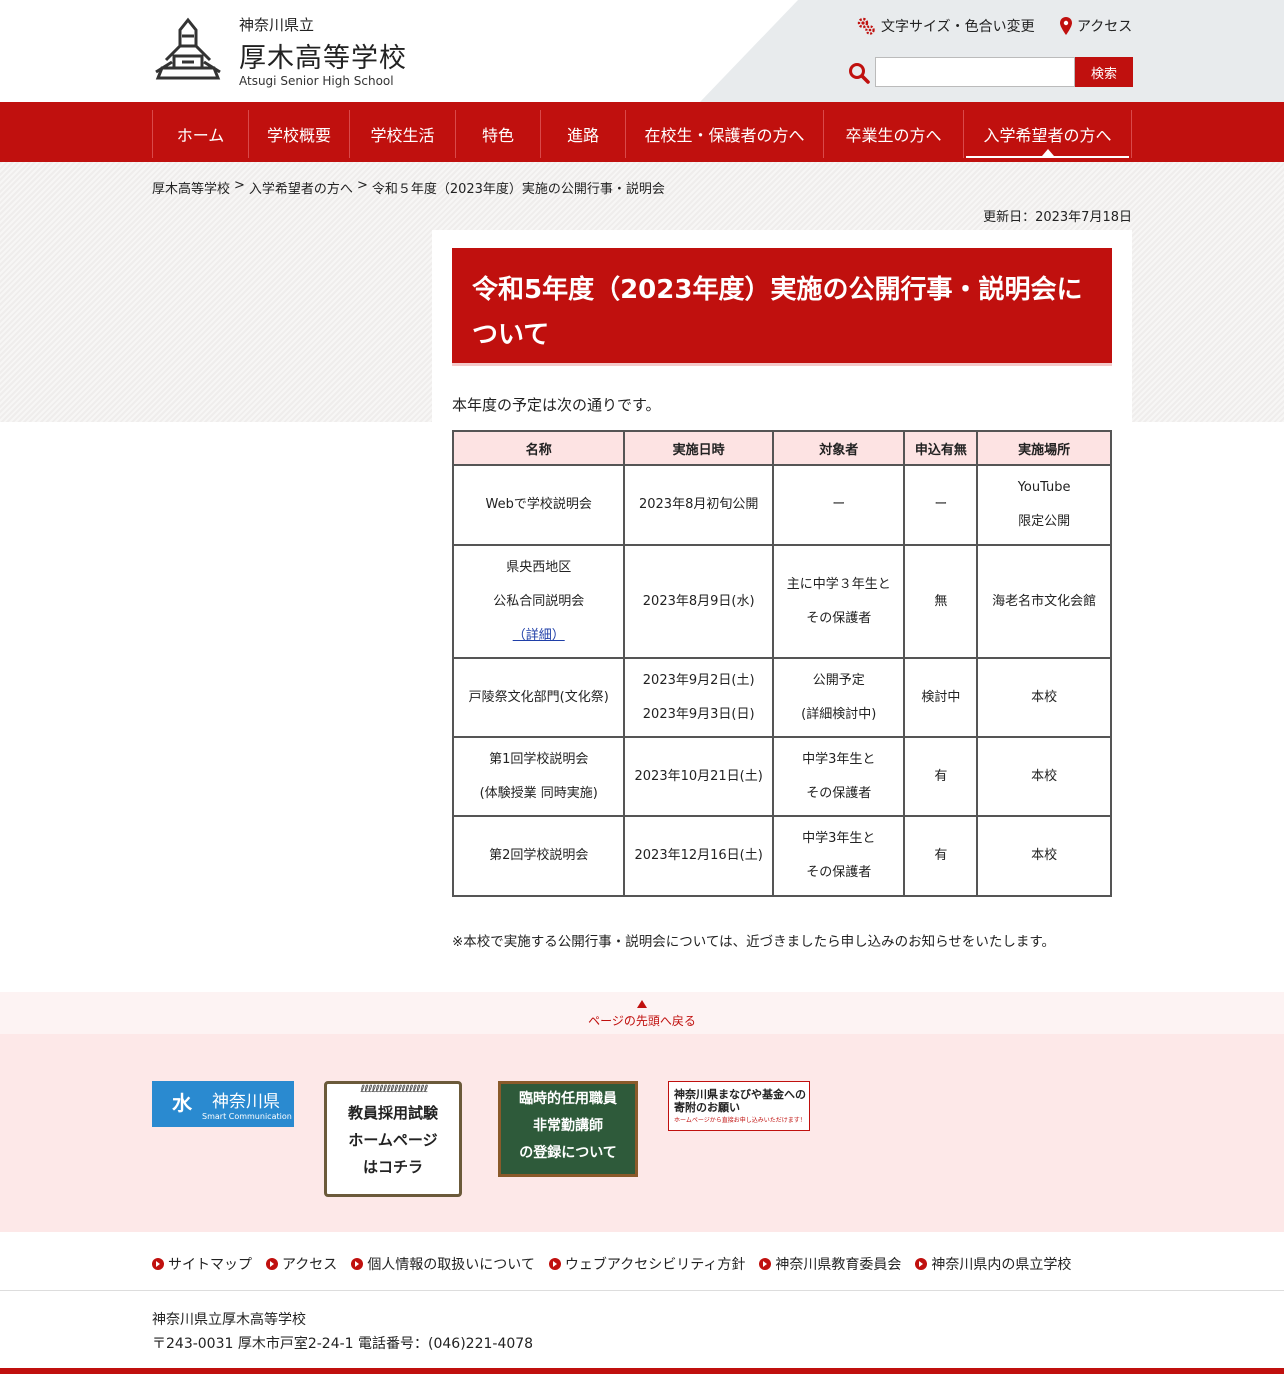 This screenshot has height=1374, width=1284. Describe the element at coordinates (698, 505) in the screenshot. I see `event-date-cell: 2023年8月初旬公開` at that location.